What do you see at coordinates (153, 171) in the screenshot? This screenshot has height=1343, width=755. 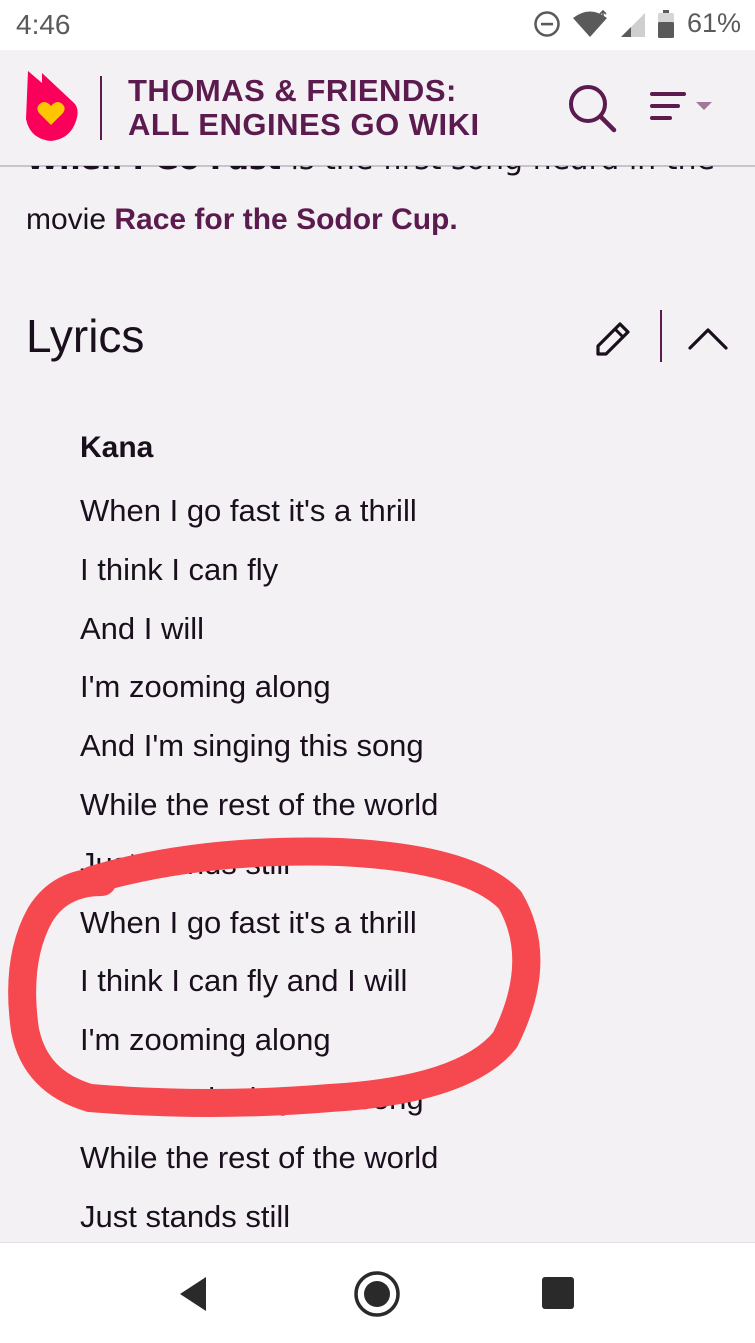 I see `intro-cut-bold: When I Go Fast` at bounding box center [153, 171].